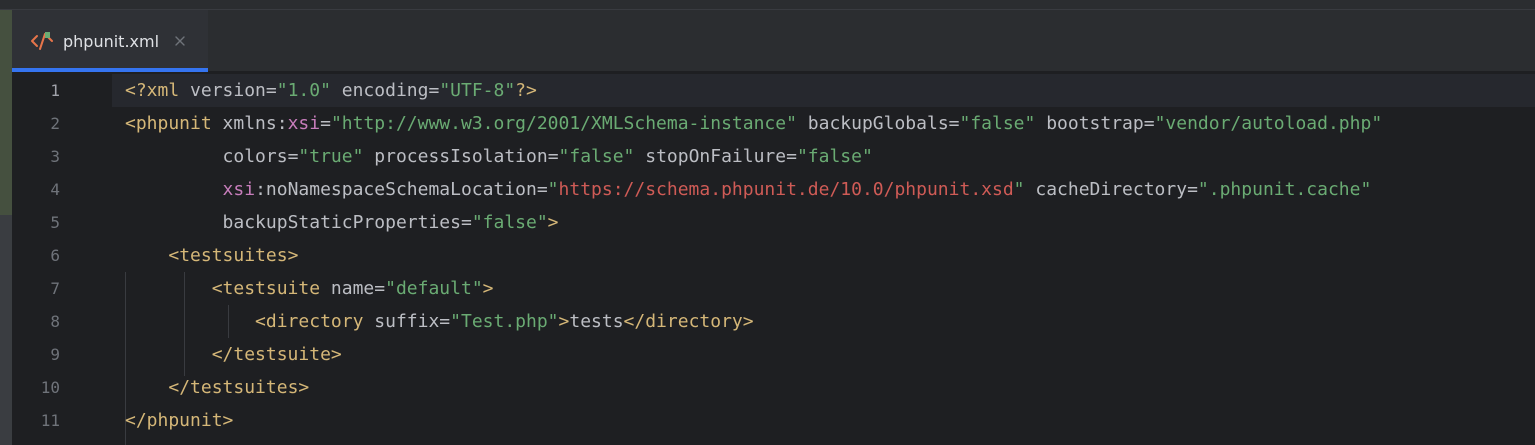 Image resolution: width=1535 pixels, height=445 pixels. I want to click on line-number: 9, so click(36, 354).